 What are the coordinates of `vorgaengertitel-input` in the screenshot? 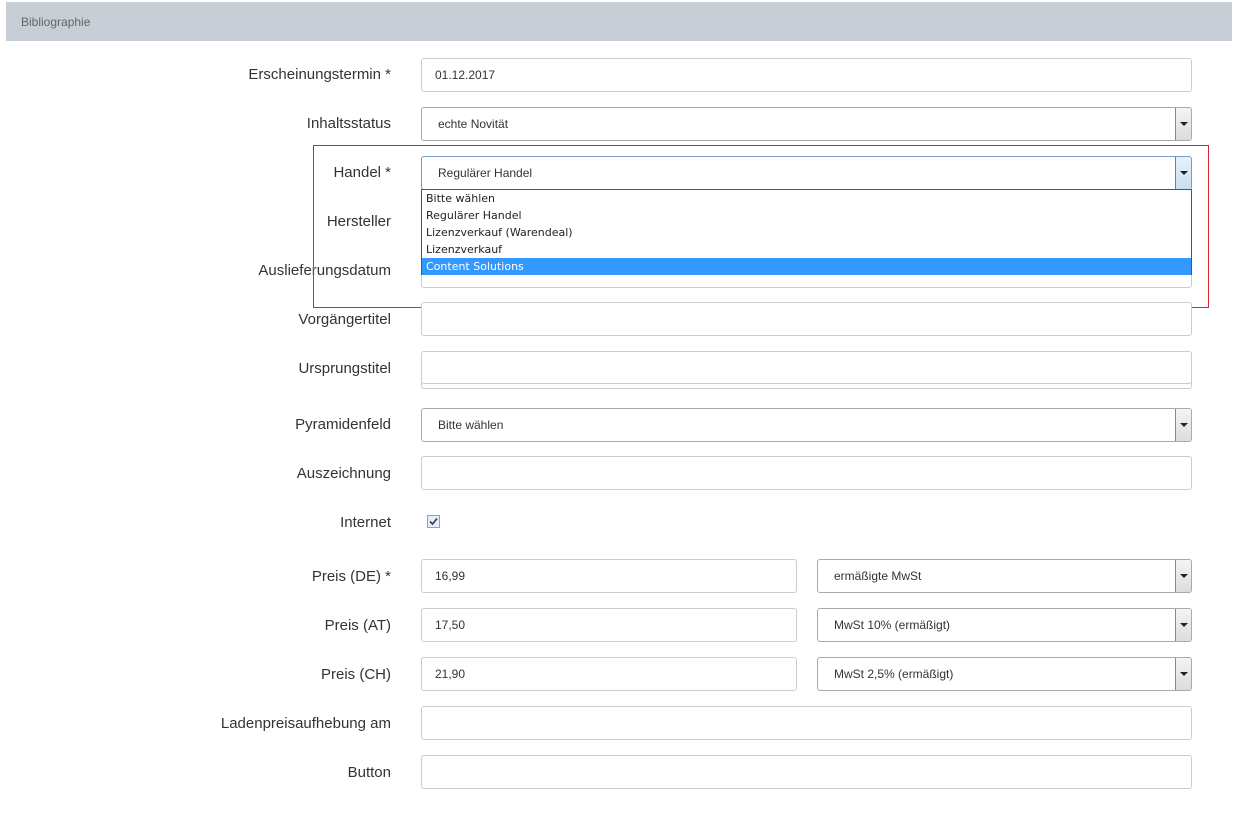 It's located at (806, 319).